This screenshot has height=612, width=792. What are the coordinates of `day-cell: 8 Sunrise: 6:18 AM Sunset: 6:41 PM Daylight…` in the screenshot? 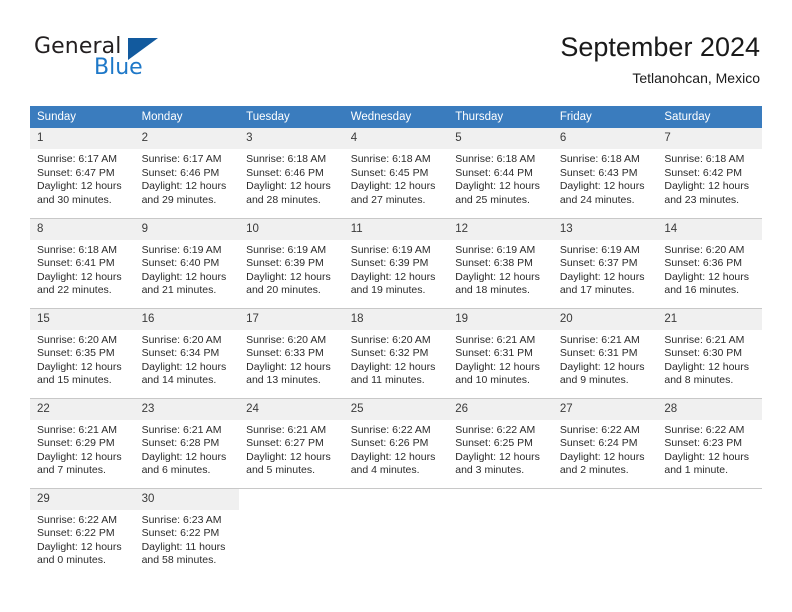 It's located at (82, 262).